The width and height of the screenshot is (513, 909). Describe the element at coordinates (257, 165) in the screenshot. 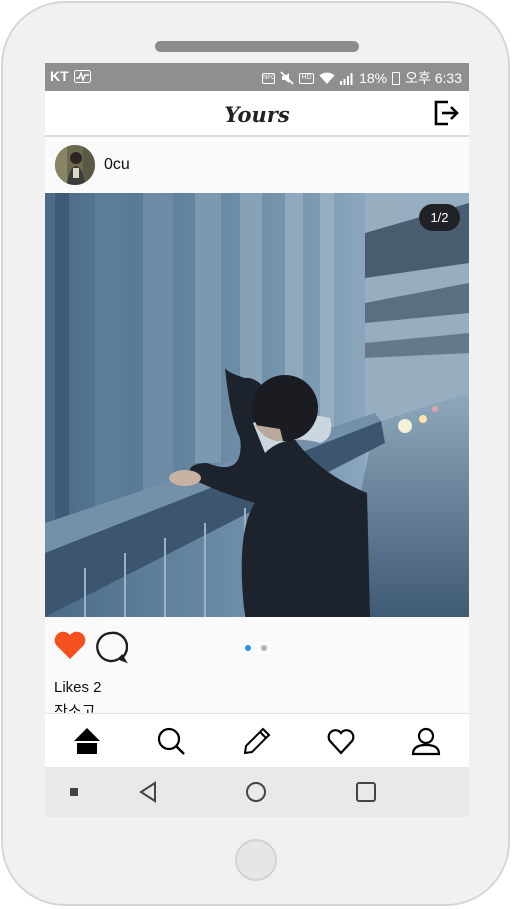

I see `post-header: 0cu` at that location.